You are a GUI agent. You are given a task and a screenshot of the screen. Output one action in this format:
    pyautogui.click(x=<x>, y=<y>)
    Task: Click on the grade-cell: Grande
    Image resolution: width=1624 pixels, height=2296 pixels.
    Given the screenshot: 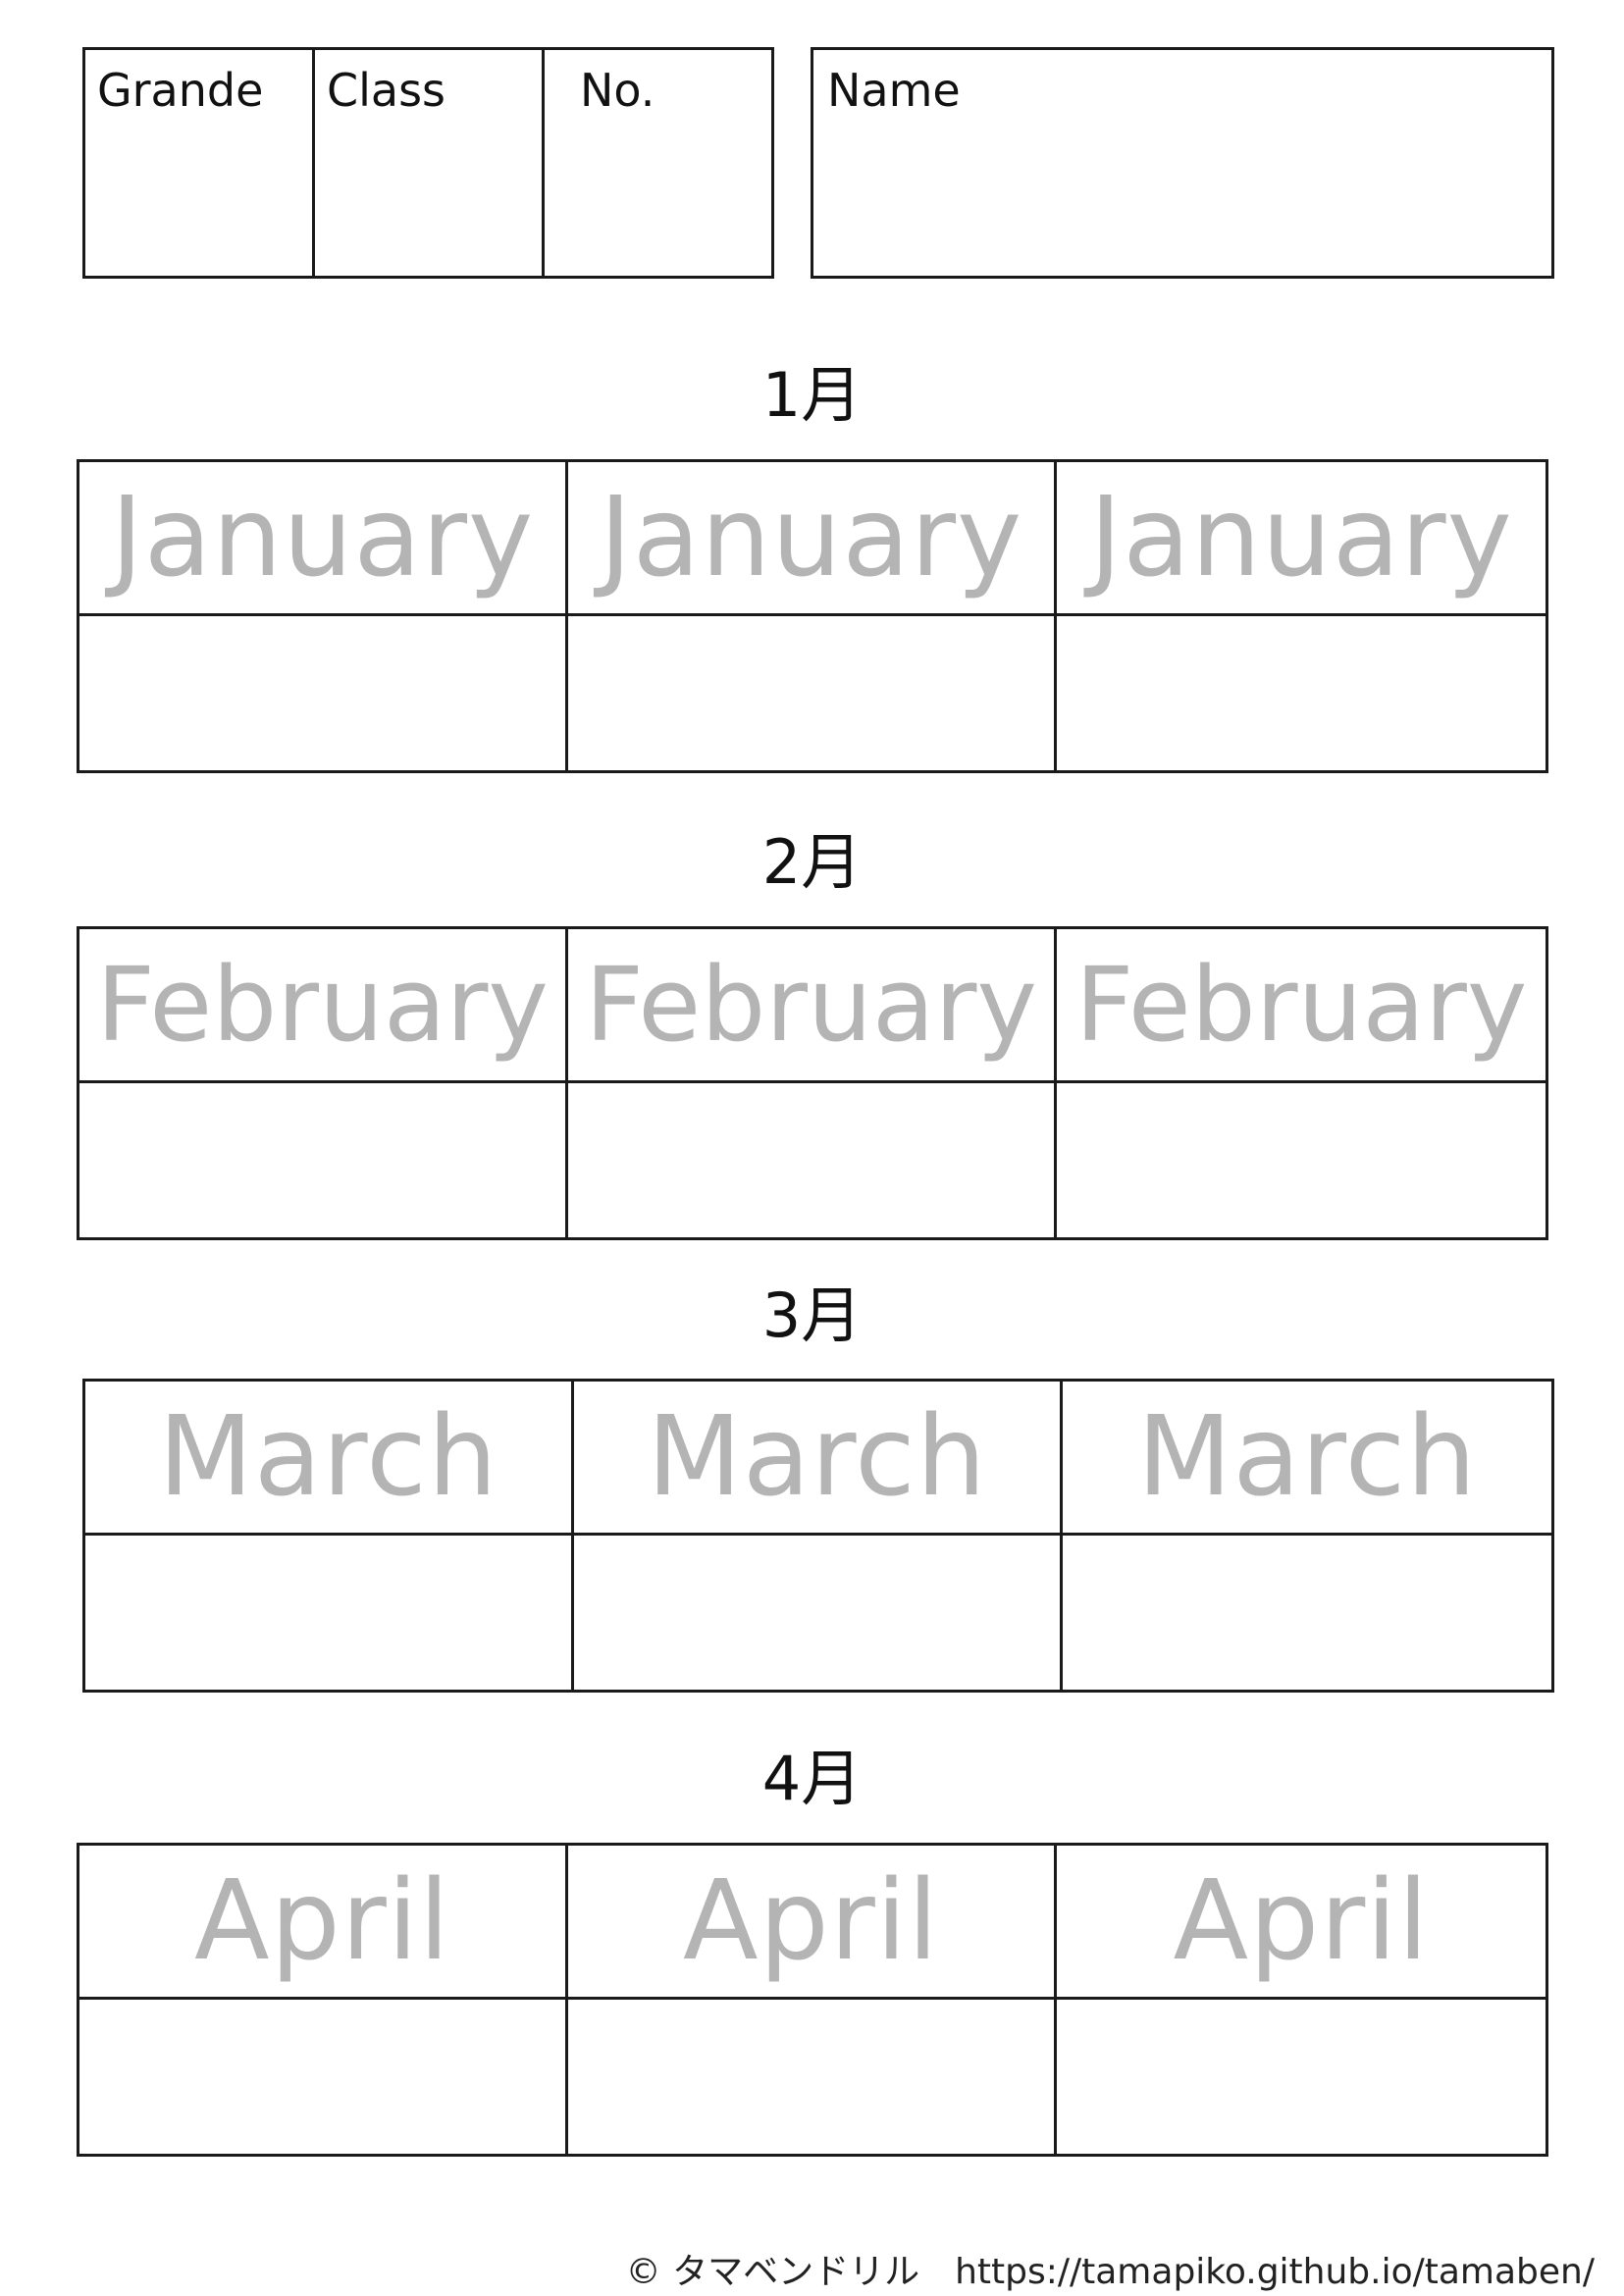 What is the action you would take?
    pyautogui.click(x=200, y=163)
    